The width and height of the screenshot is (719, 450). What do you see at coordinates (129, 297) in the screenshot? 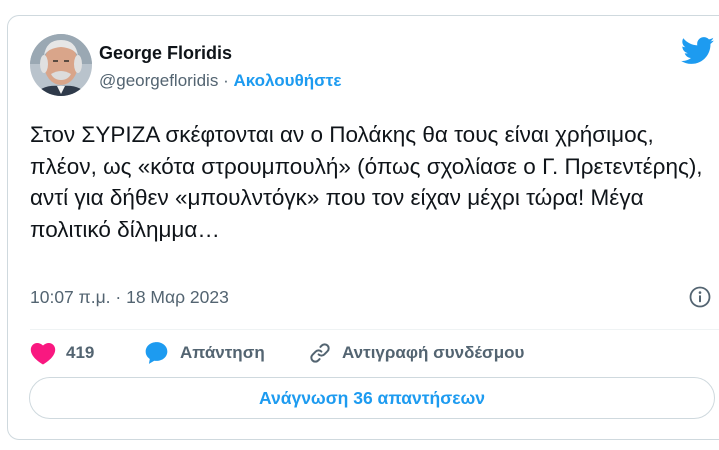
I see `tweet-timestamp: 10:07 π.μ. · 18 Μαρ 2023` at bounding box center [129, 297].